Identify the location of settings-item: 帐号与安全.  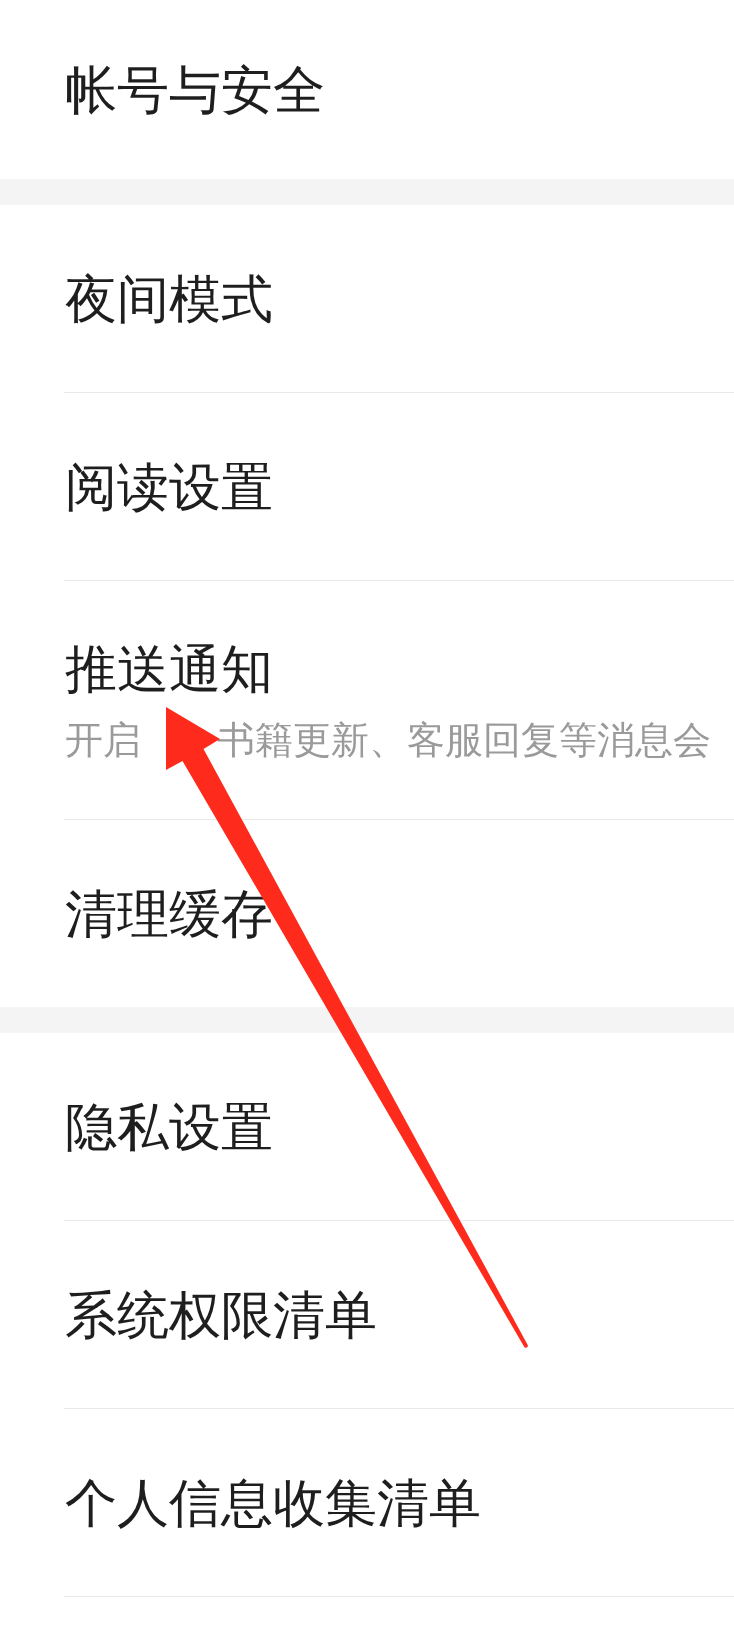
(367, 89).